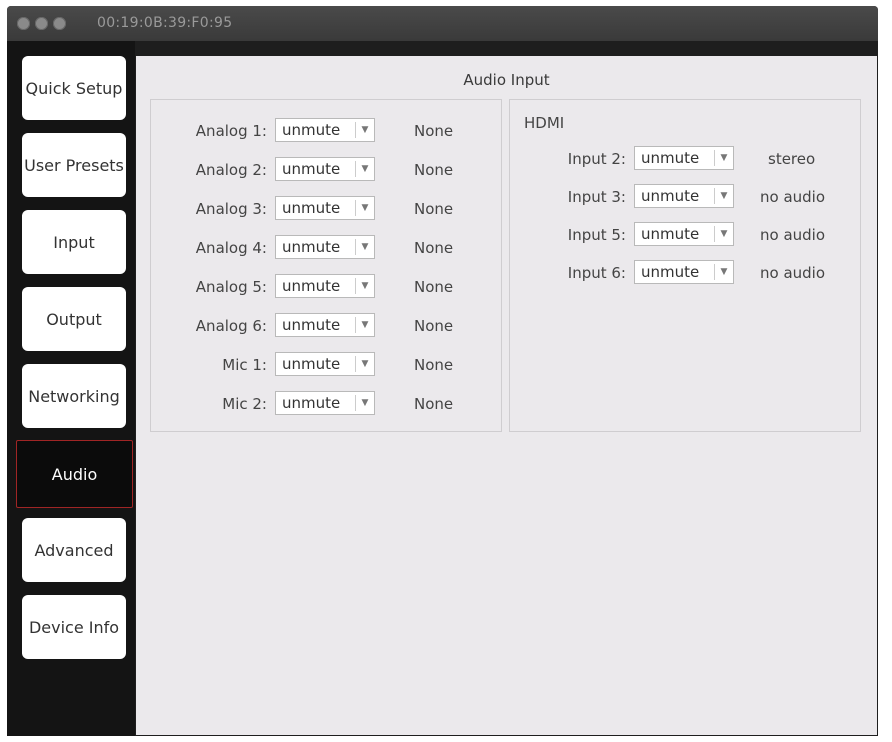 Image resolution: width=892 pixels, height=742 pixels. What do you see at coordinates (23, 23) in the screenshot?
I see `close-window-icon` at bounding box center [23, 23].